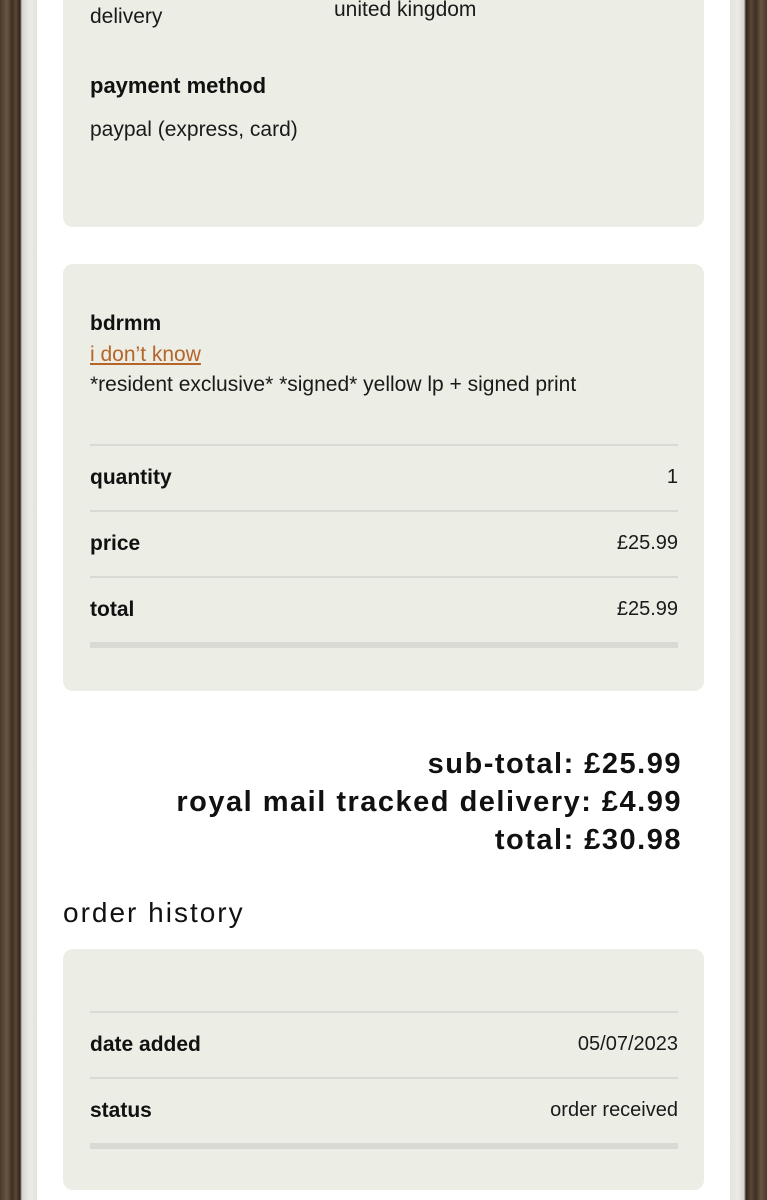 The image size is (767, 1200). Describe the element at coordinates (126, 16) in the screenshot. I see `shipping-method-value: royal mail tracked delivery` at that location.